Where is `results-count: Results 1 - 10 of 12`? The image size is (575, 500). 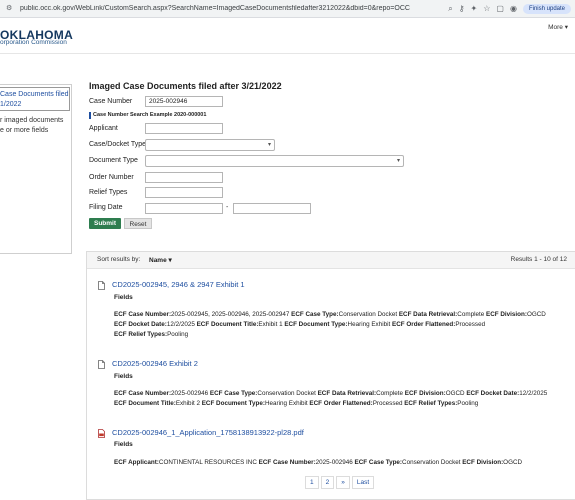 results-count: Results 1 - 10 of 12 is located at coordinates (538, 259).